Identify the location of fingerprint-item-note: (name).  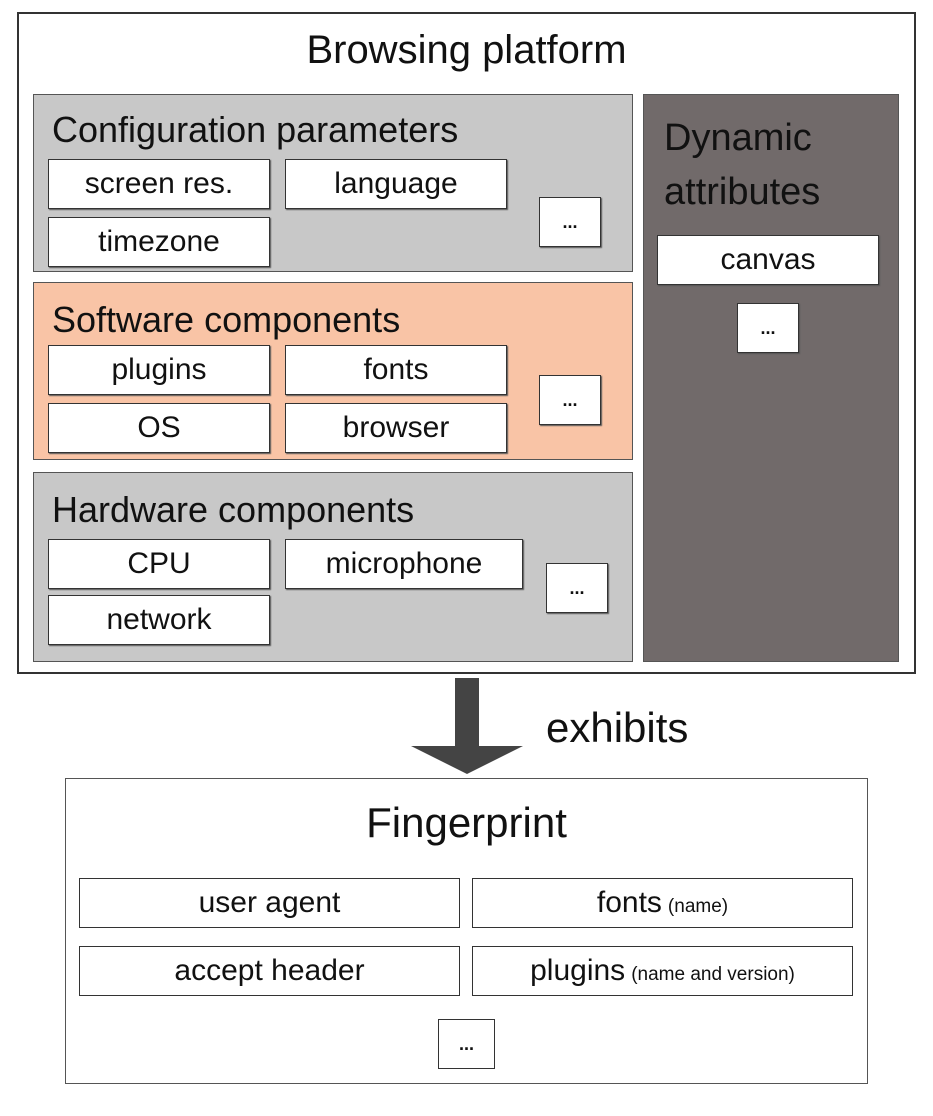
(698, 906).